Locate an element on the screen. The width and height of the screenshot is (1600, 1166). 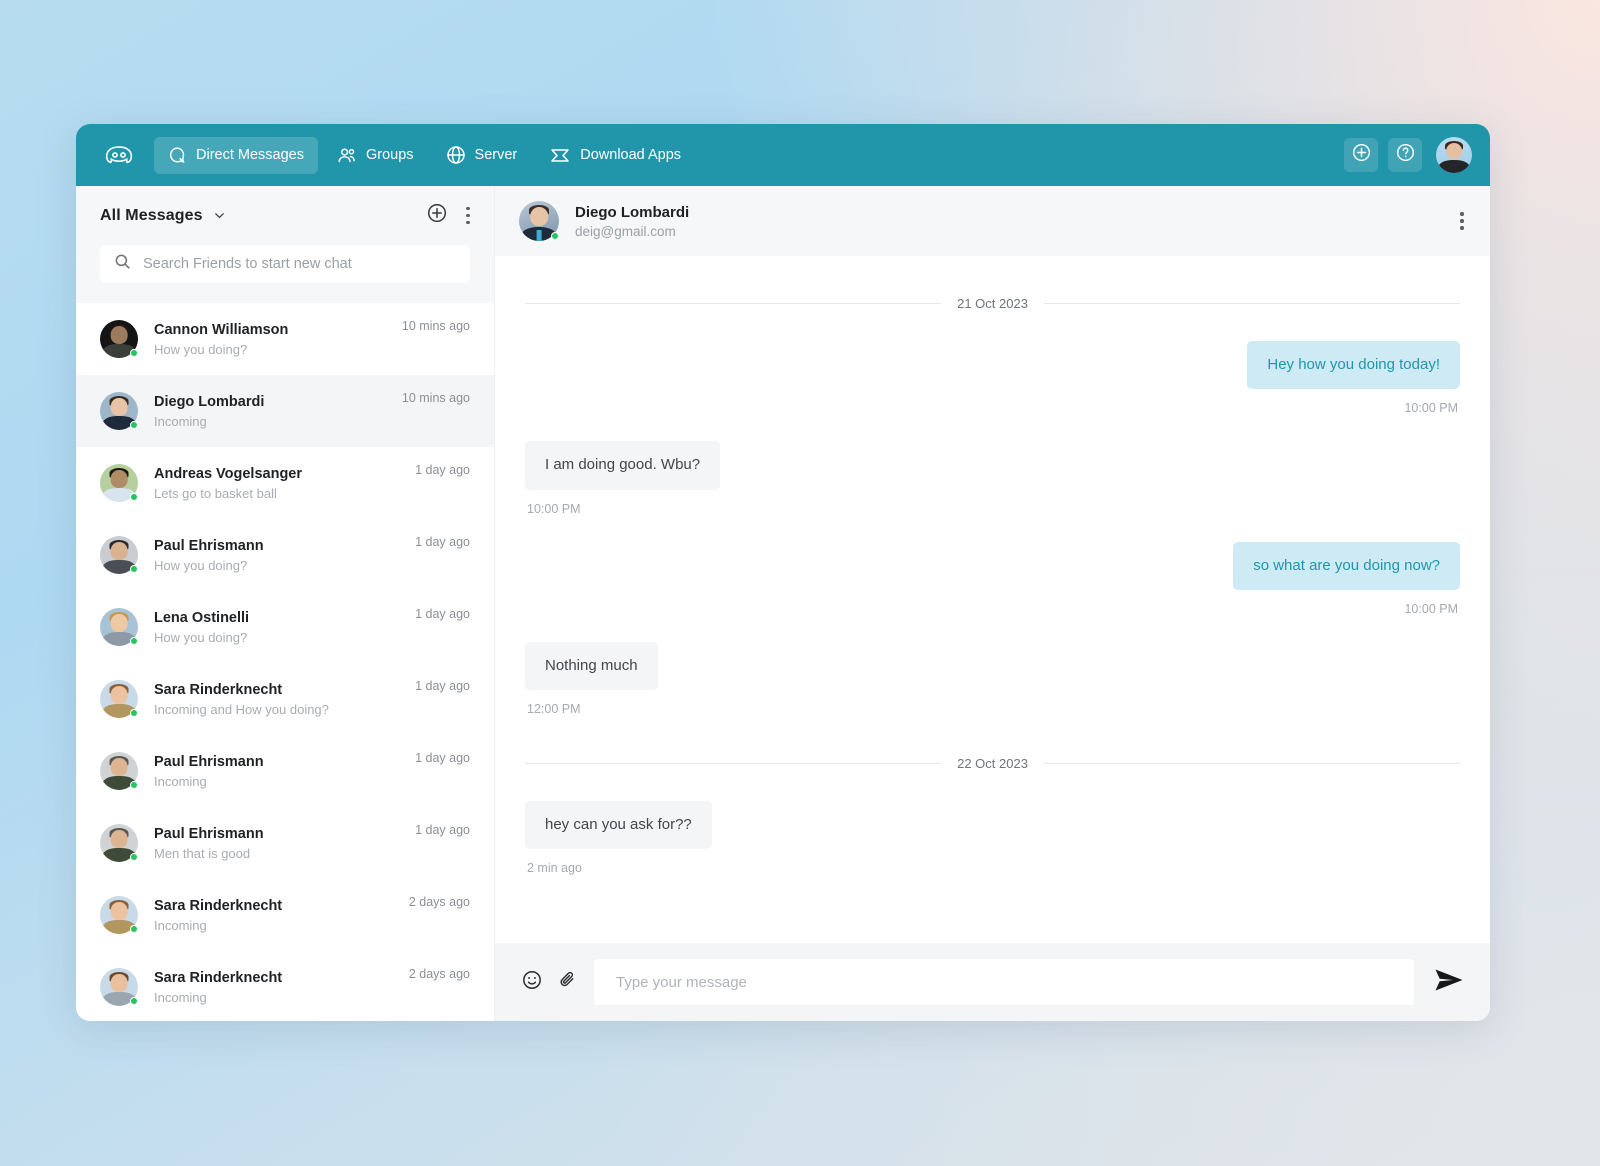
nav-label-groups: Groups is located at coordinates (389, 155).